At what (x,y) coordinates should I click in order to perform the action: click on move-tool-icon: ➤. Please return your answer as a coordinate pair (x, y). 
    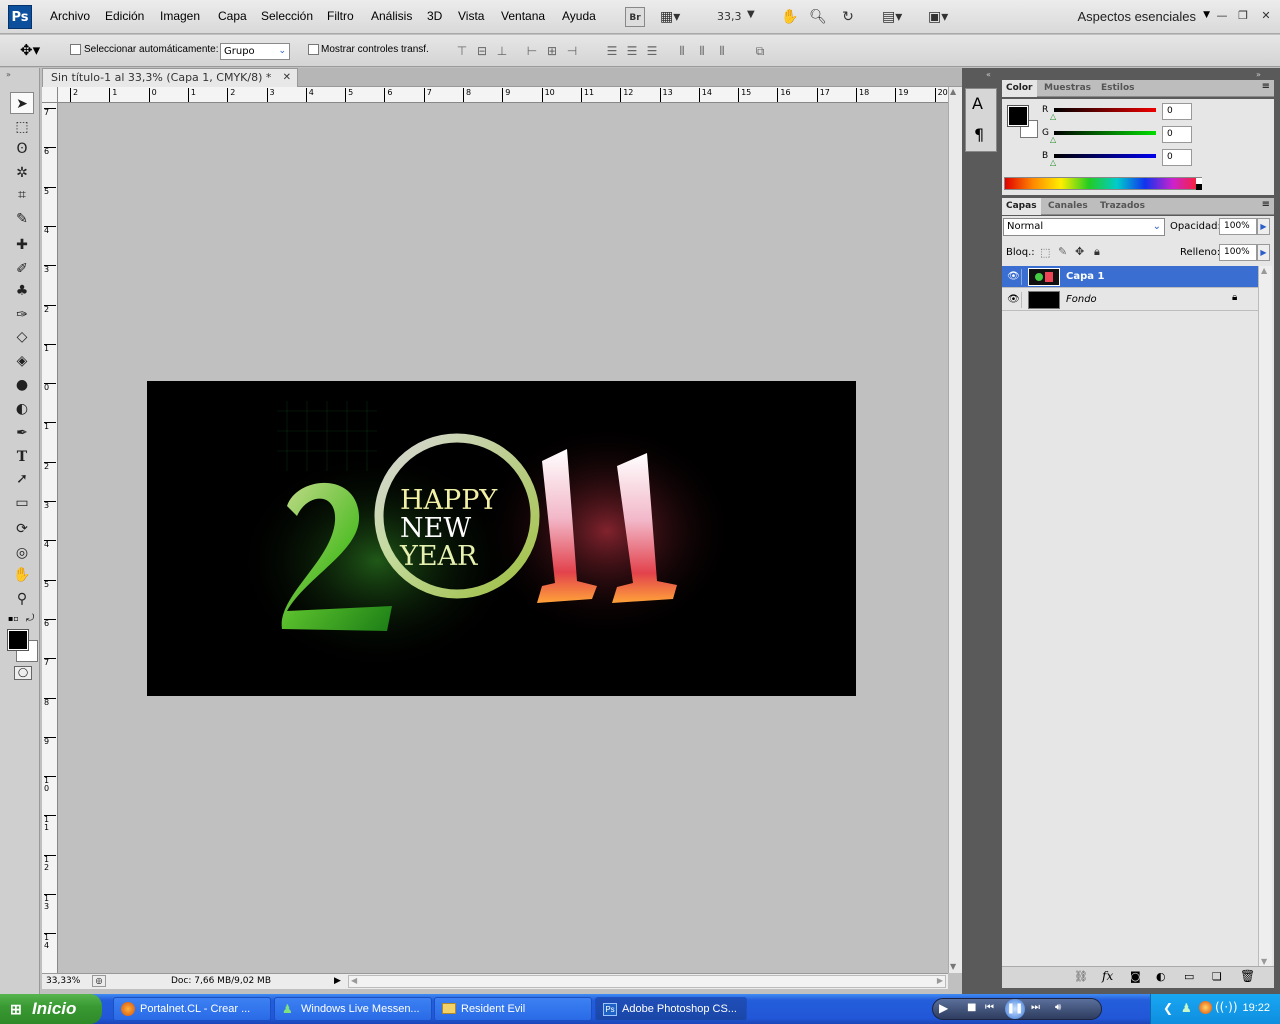
    Looking at the image, I should click on (22, 103).